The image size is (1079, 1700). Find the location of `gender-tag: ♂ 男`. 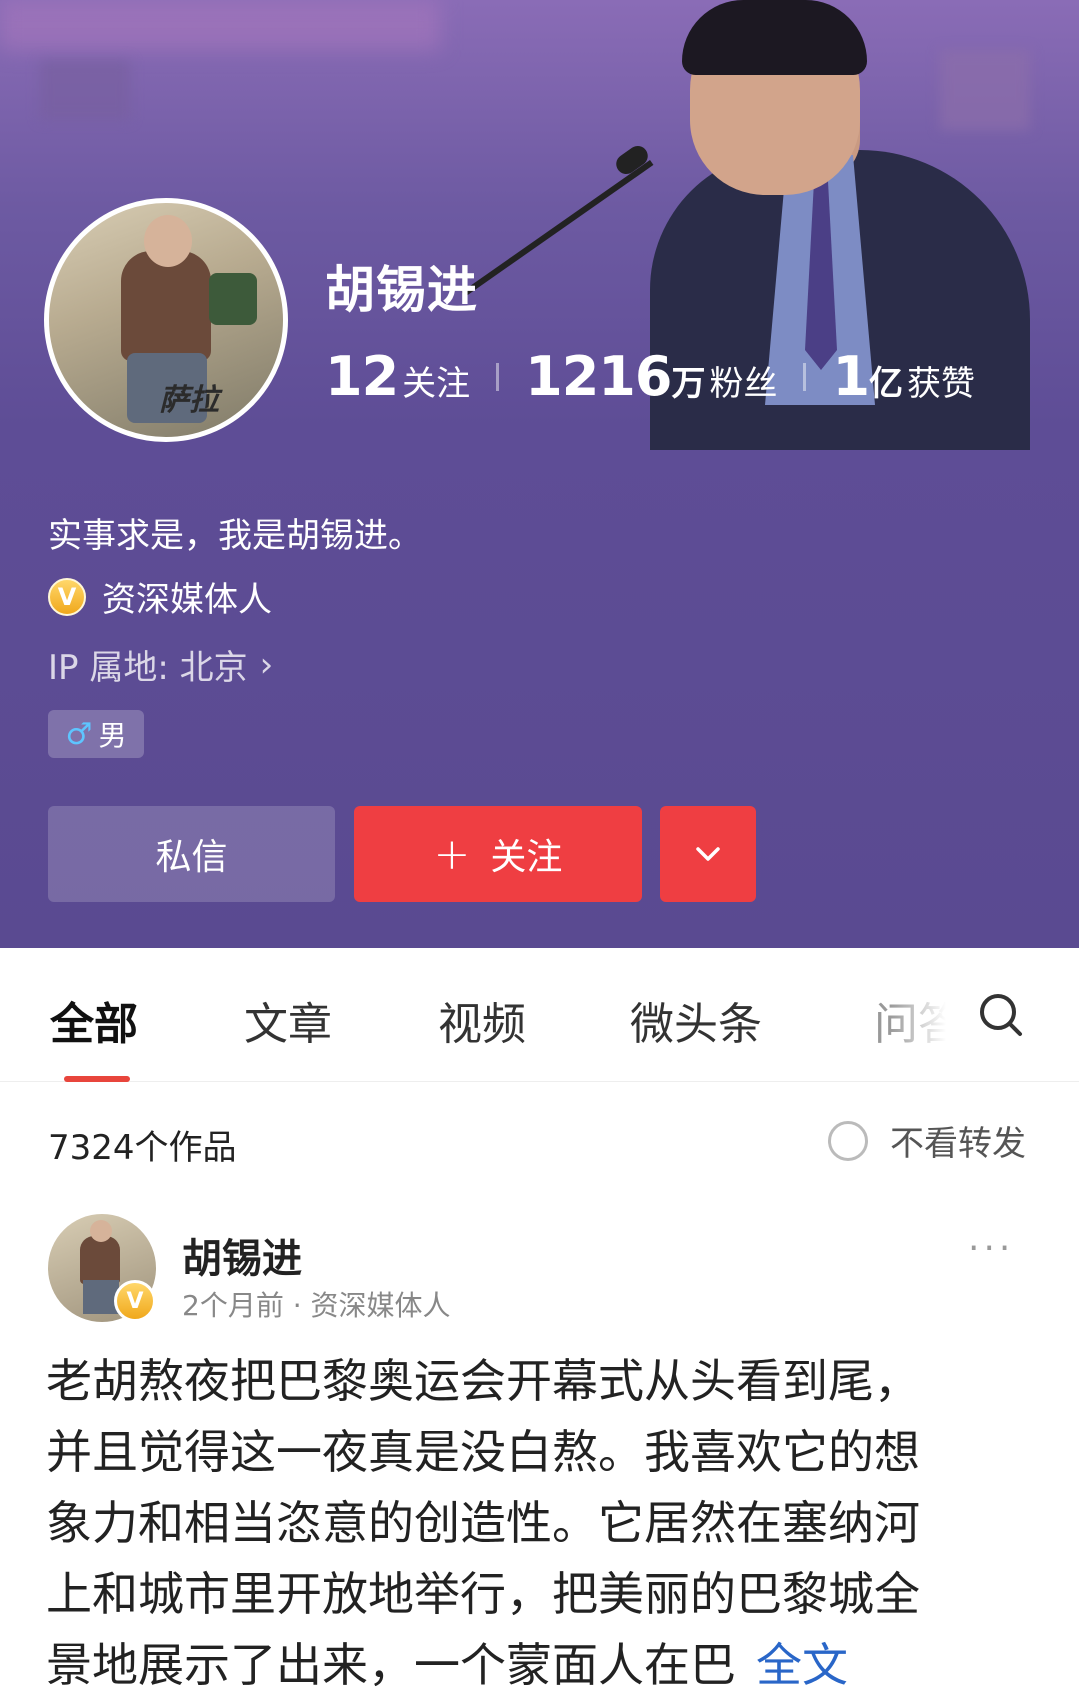

gender-tag: ♂ 男 is located at coordinates (96, 734).